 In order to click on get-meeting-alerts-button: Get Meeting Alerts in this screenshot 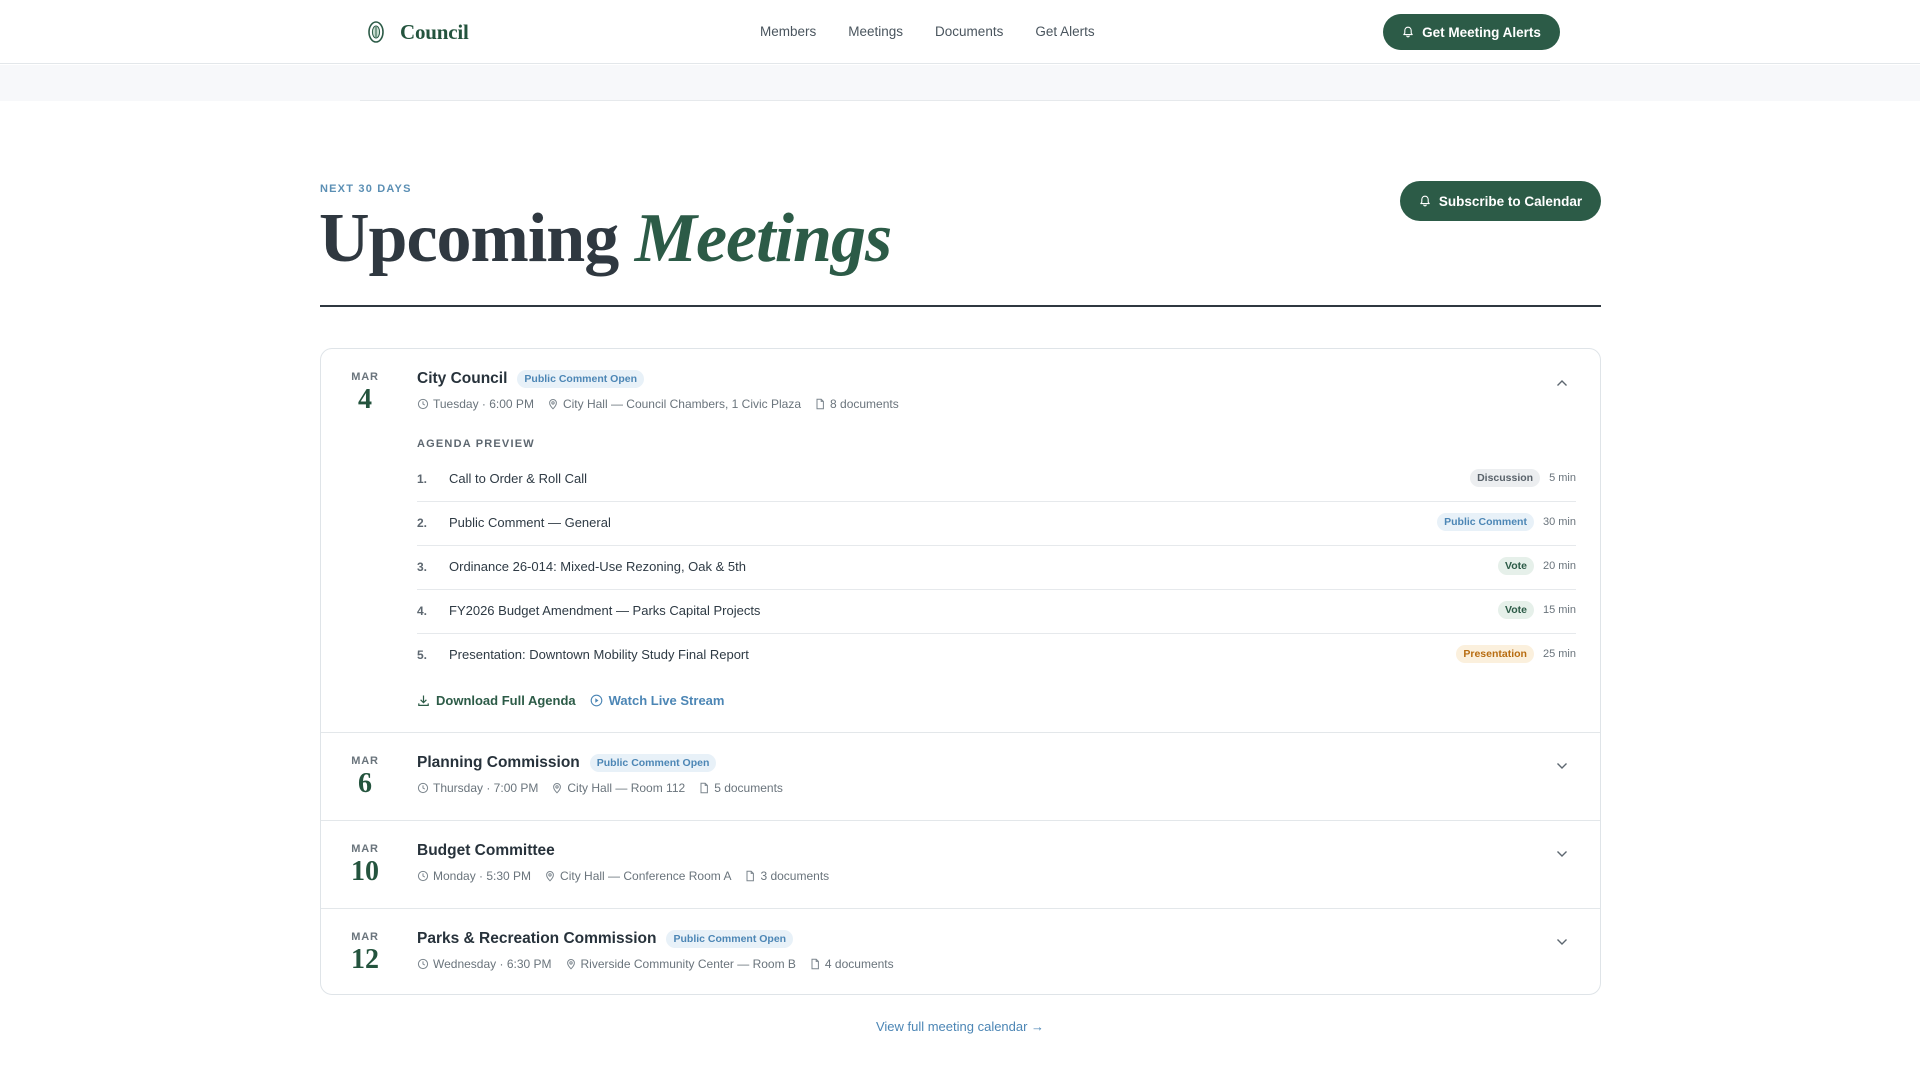, I will do `click(1471, 32)`.